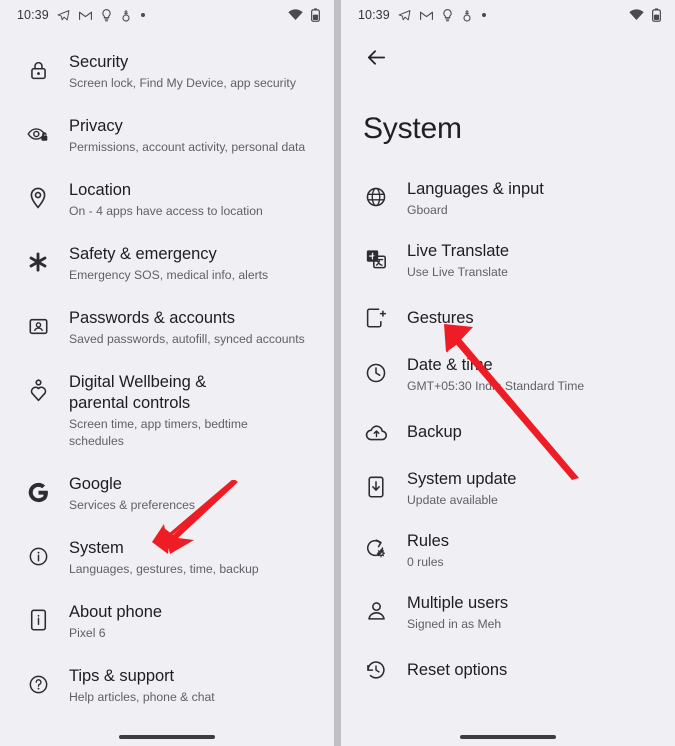 This screenshot has width=675, height=746. What do you see at coordinates (508, 15) in the screenshot?
I see `status-bar-right: 10:39` at bounding box center [508, 15].